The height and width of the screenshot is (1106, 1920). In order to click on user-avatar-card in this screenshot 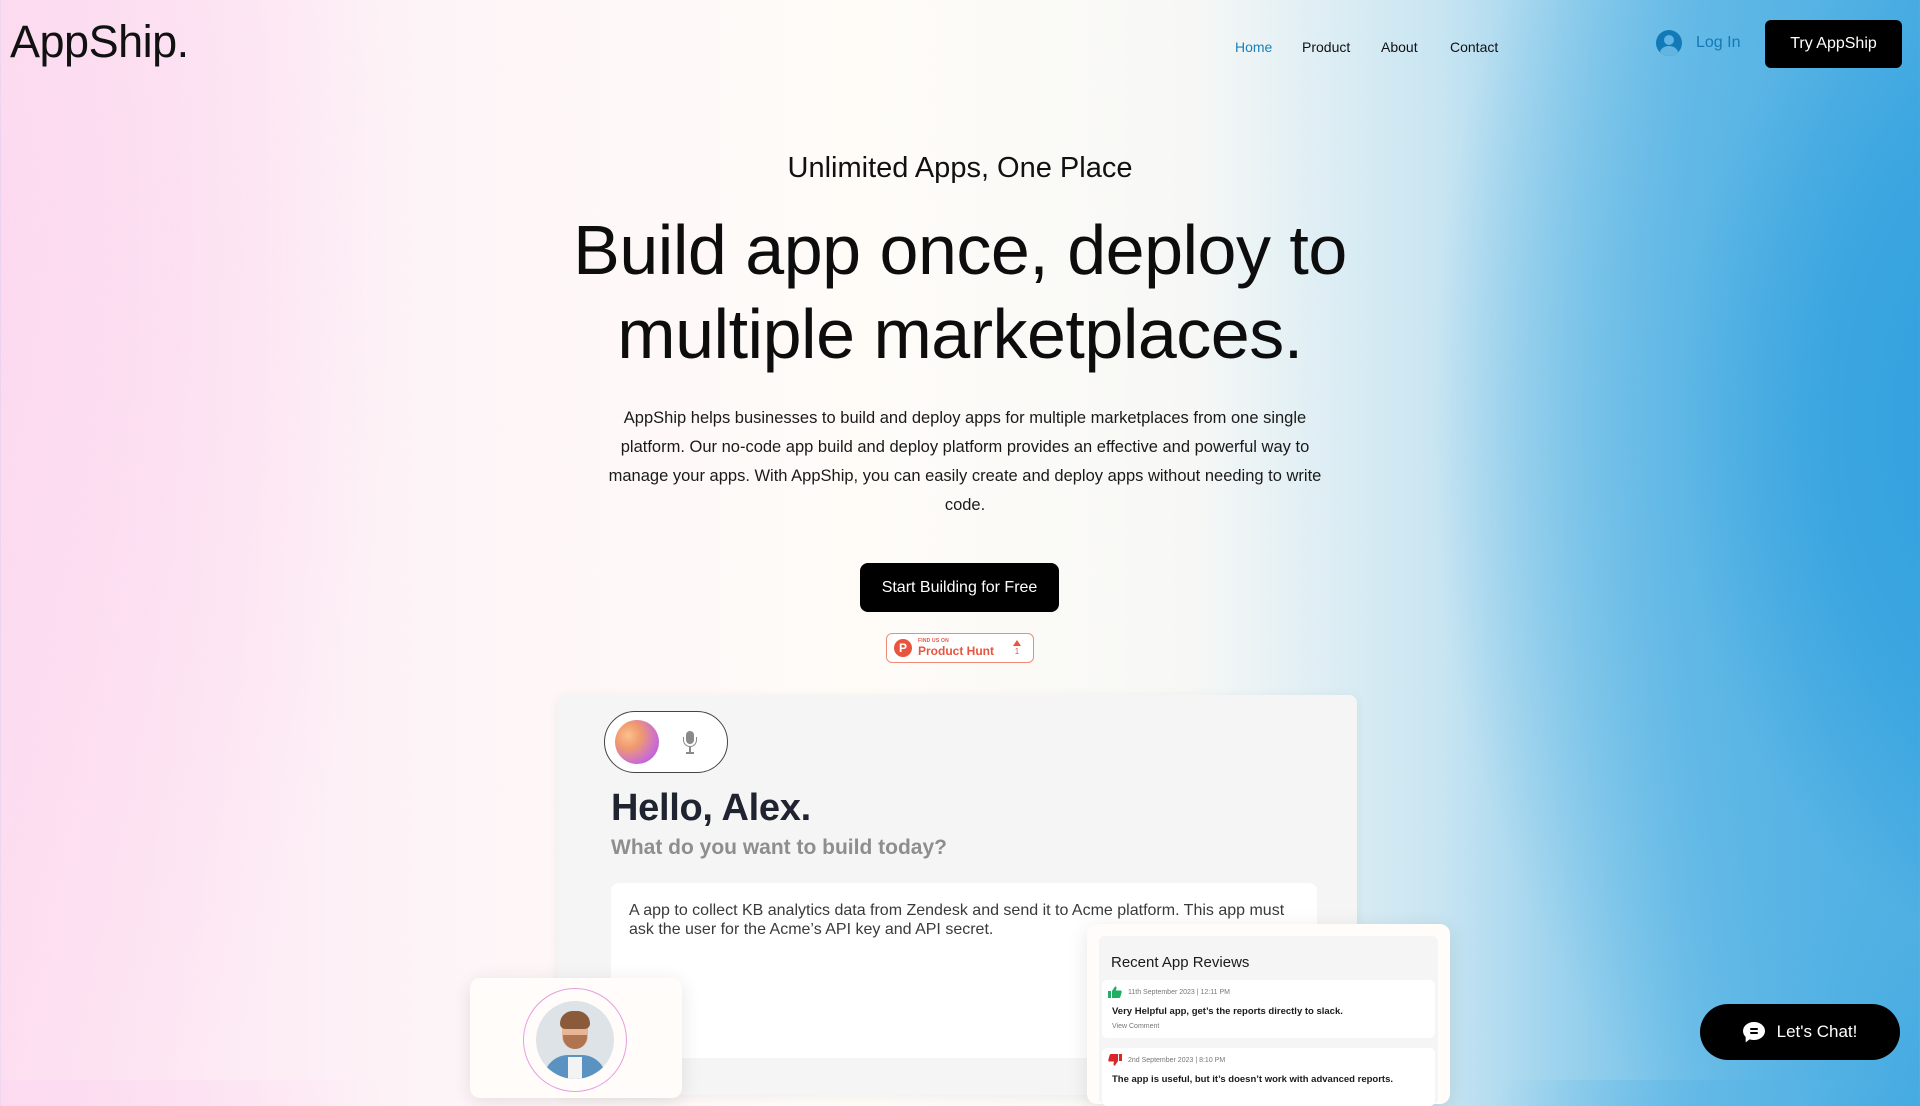, I will do `click(576, 1038)`.